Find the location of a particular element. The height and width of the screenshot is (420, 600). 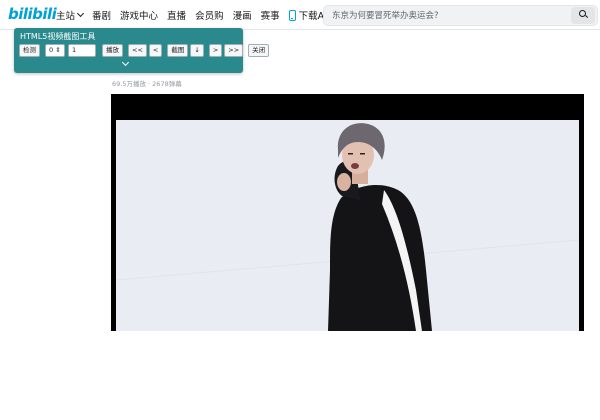

nav-item-main: 主站 is located at coordinates (70, 15).